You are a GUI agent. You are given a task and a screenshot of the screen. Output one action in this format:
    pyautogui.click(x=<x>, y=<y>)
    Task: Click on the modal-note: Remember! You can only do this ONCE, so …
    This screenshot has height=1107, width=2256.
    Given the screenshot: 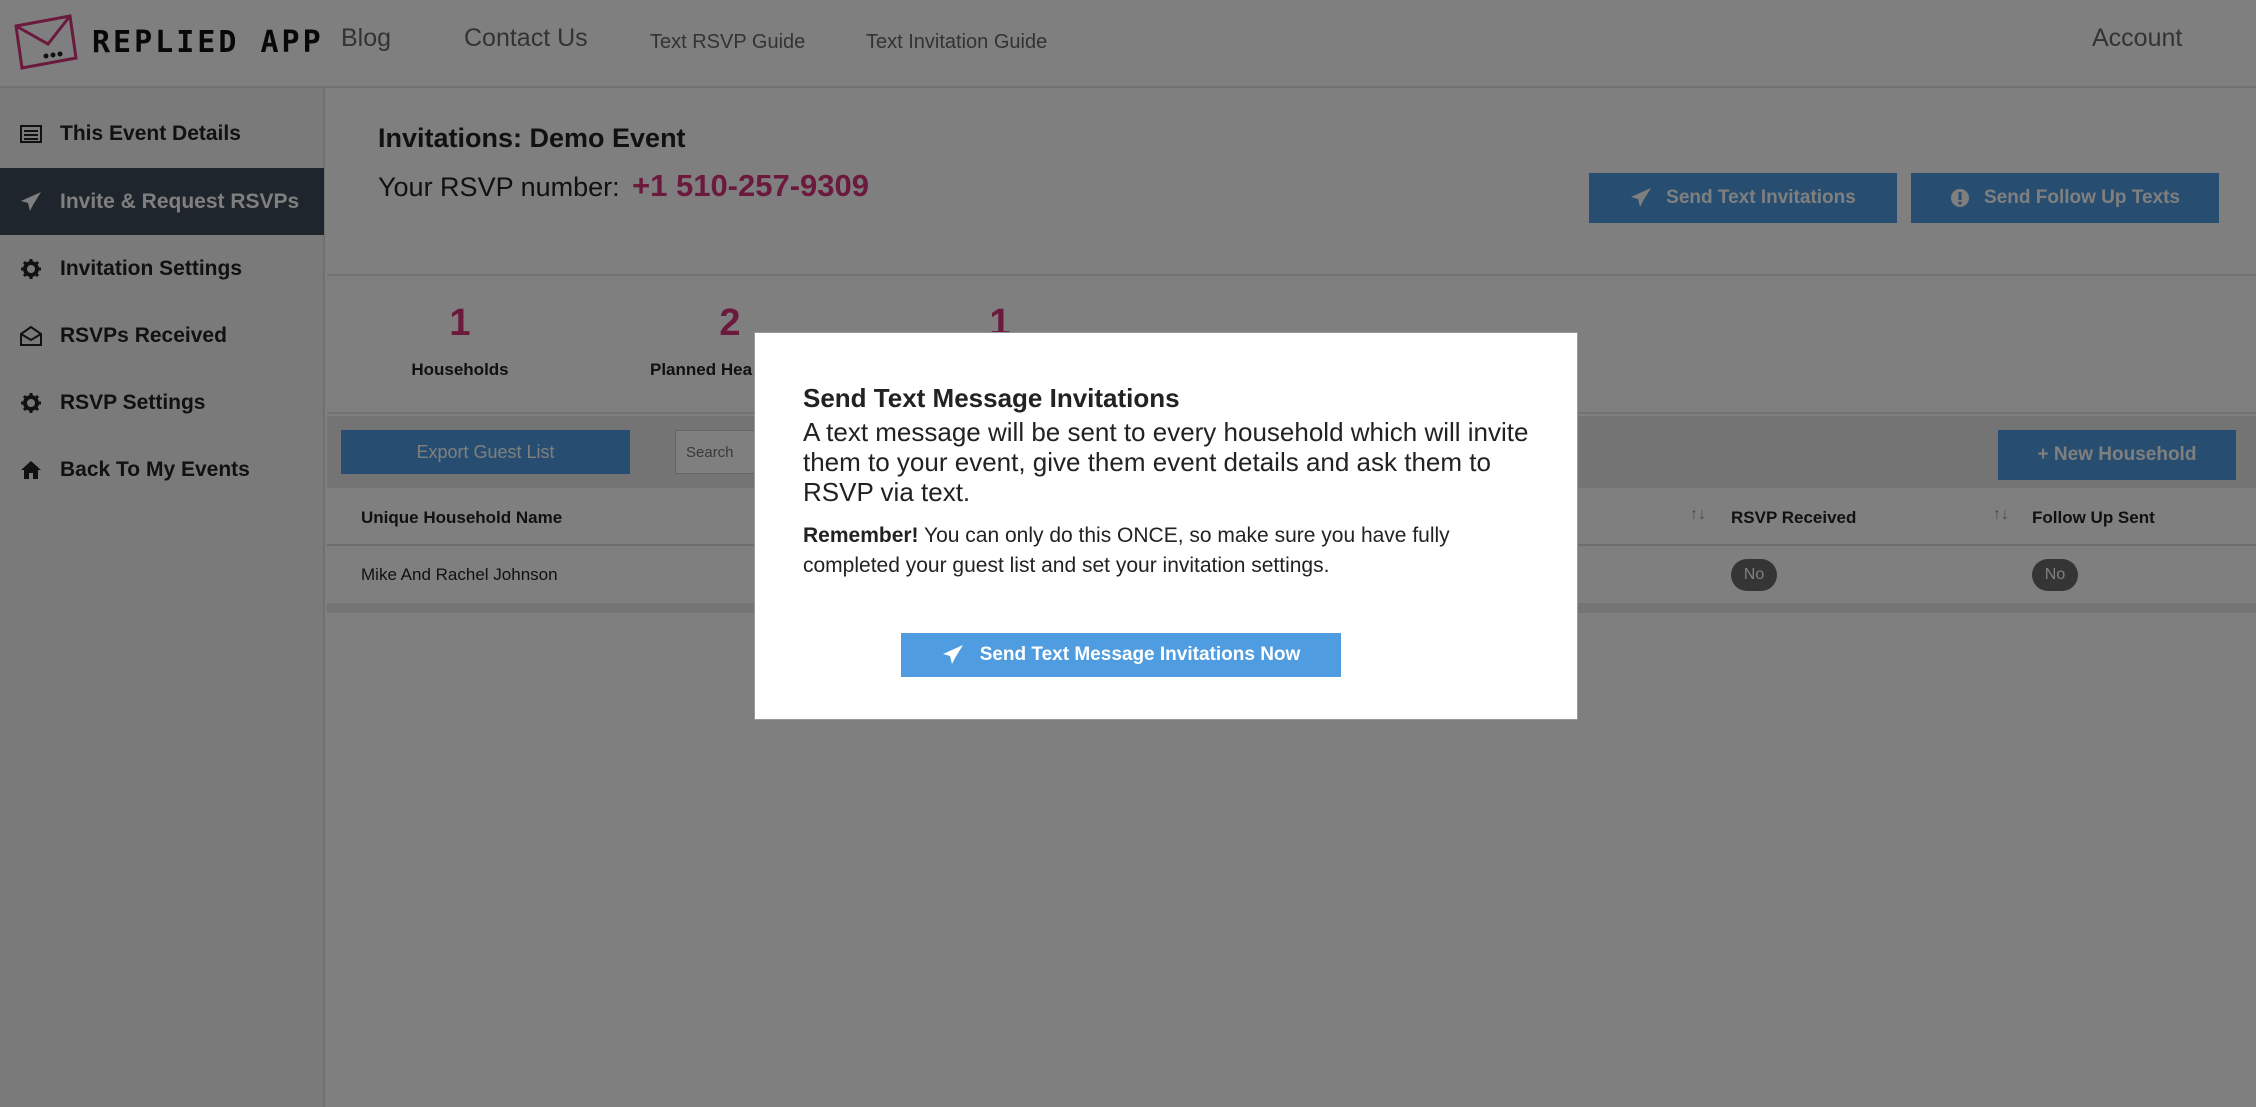 What is the action you would take?
    pyautogui.click(x=1163, y=551)
    